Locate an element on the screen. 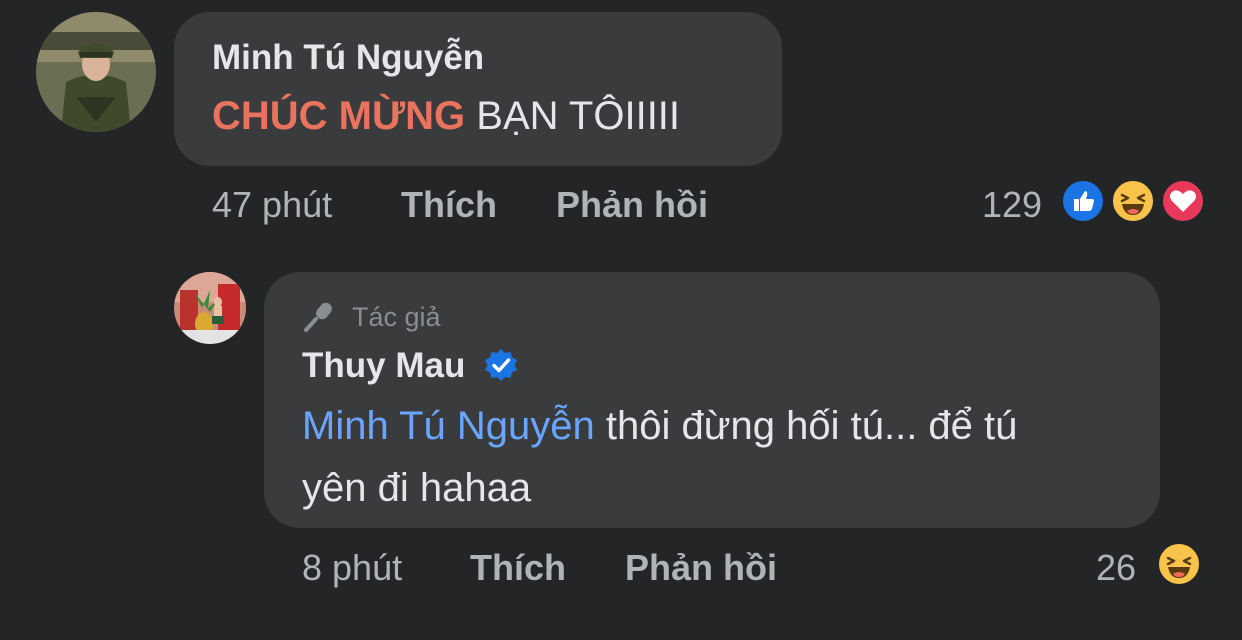 The height and width of the screenshot is (640, 1242). reply-author-name-text: Thuy Mau is located at coordinates (384, 365).